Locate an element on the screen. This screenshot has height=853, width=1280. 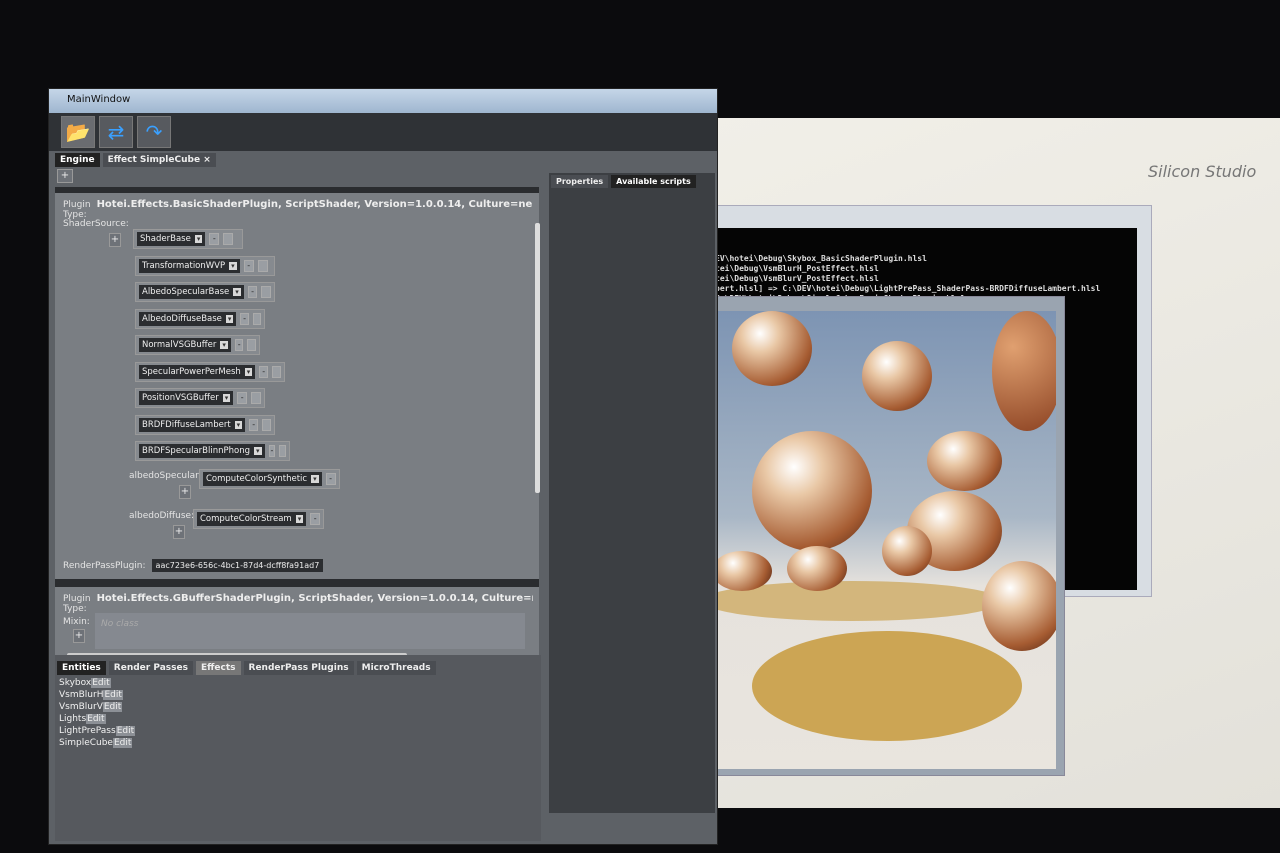
renderpass-plugin-value: aac723e6-656c-4bc1-87d4-dcff8fa91ad7 is located at coordinates (237, 565).